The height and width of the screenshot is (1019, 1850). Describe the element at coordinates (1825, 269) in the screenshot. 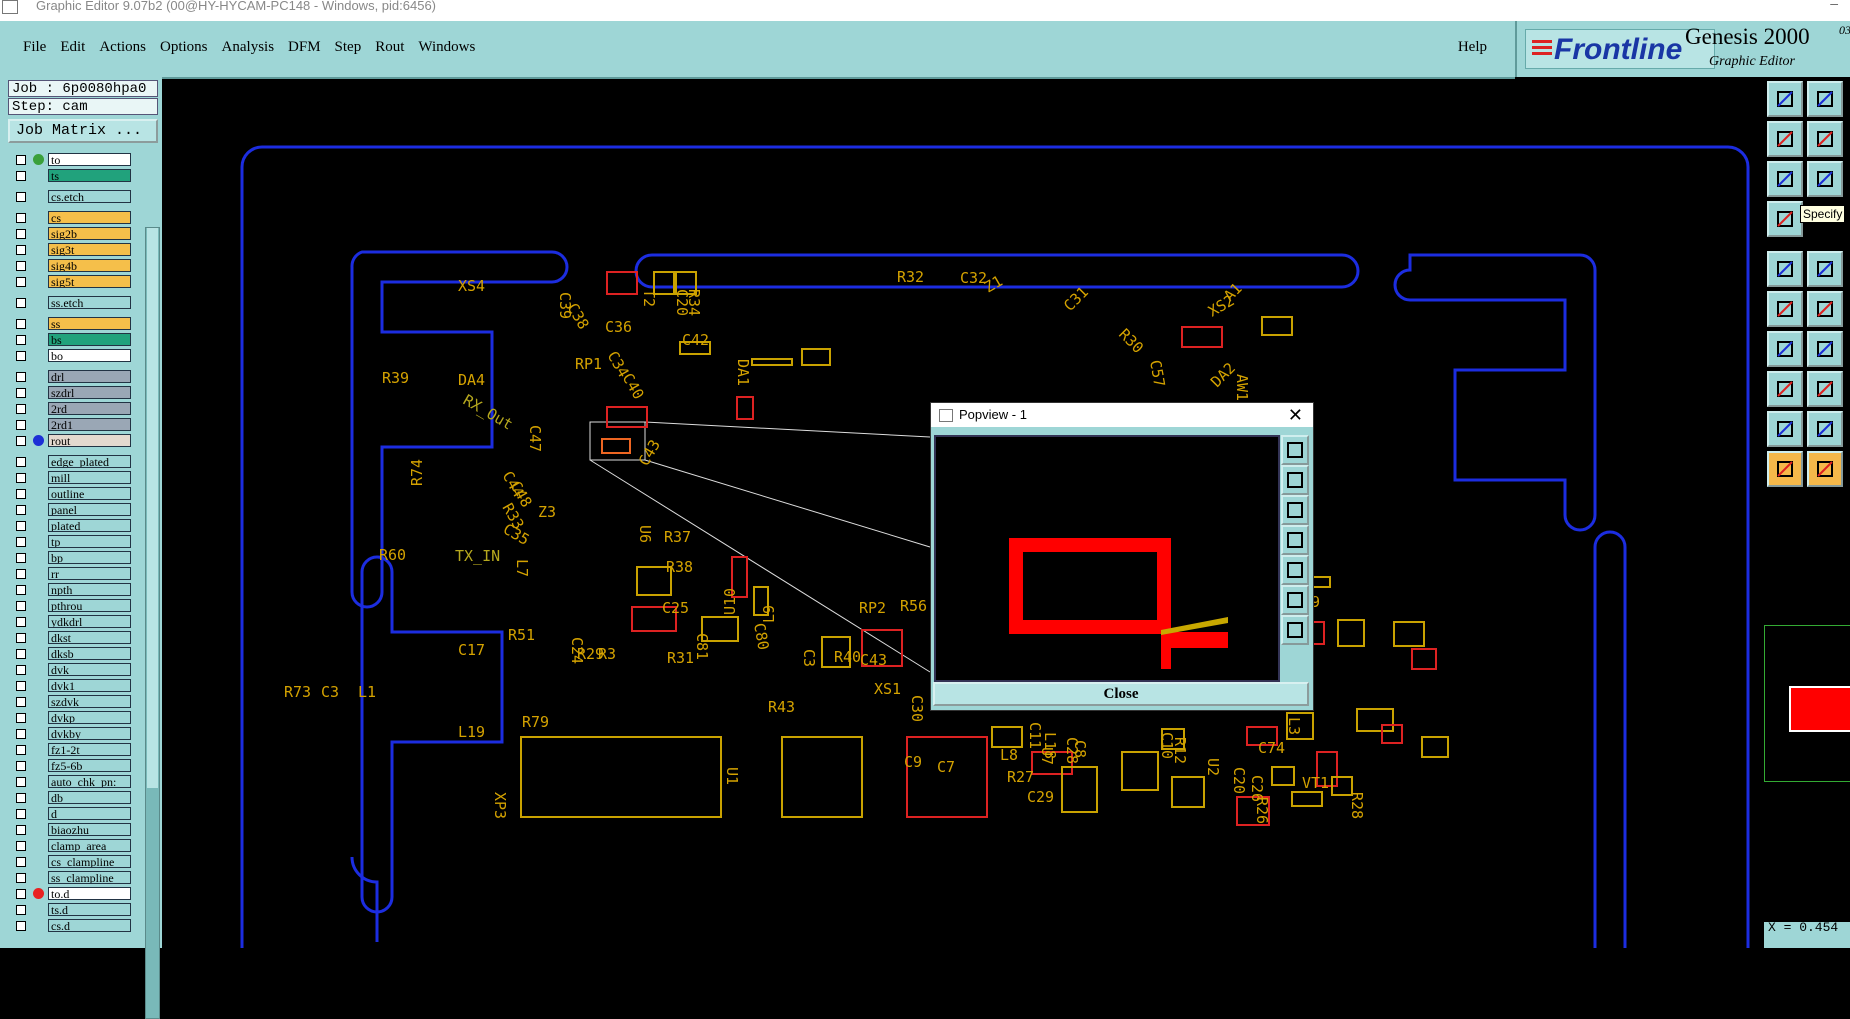

I see `ruler-icon` at that location.